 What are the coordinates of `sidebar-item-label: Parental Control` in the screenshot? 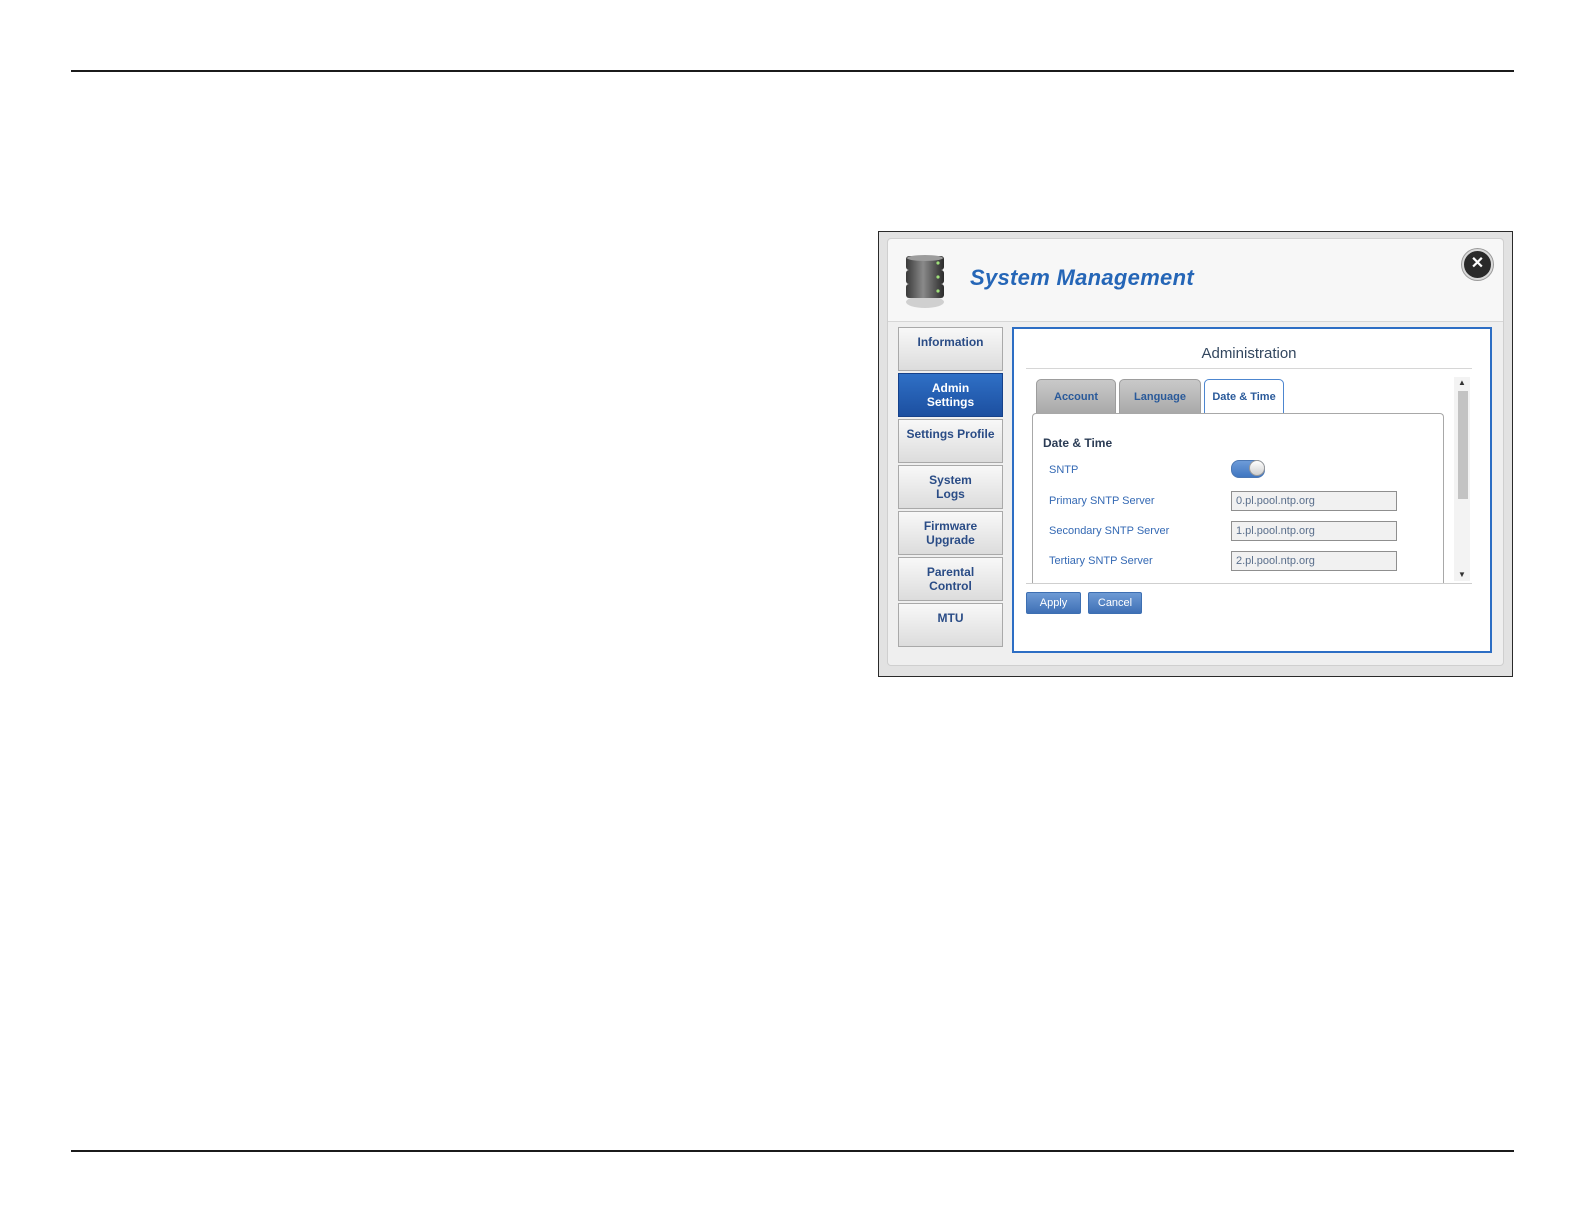 It's located at (950, 579).